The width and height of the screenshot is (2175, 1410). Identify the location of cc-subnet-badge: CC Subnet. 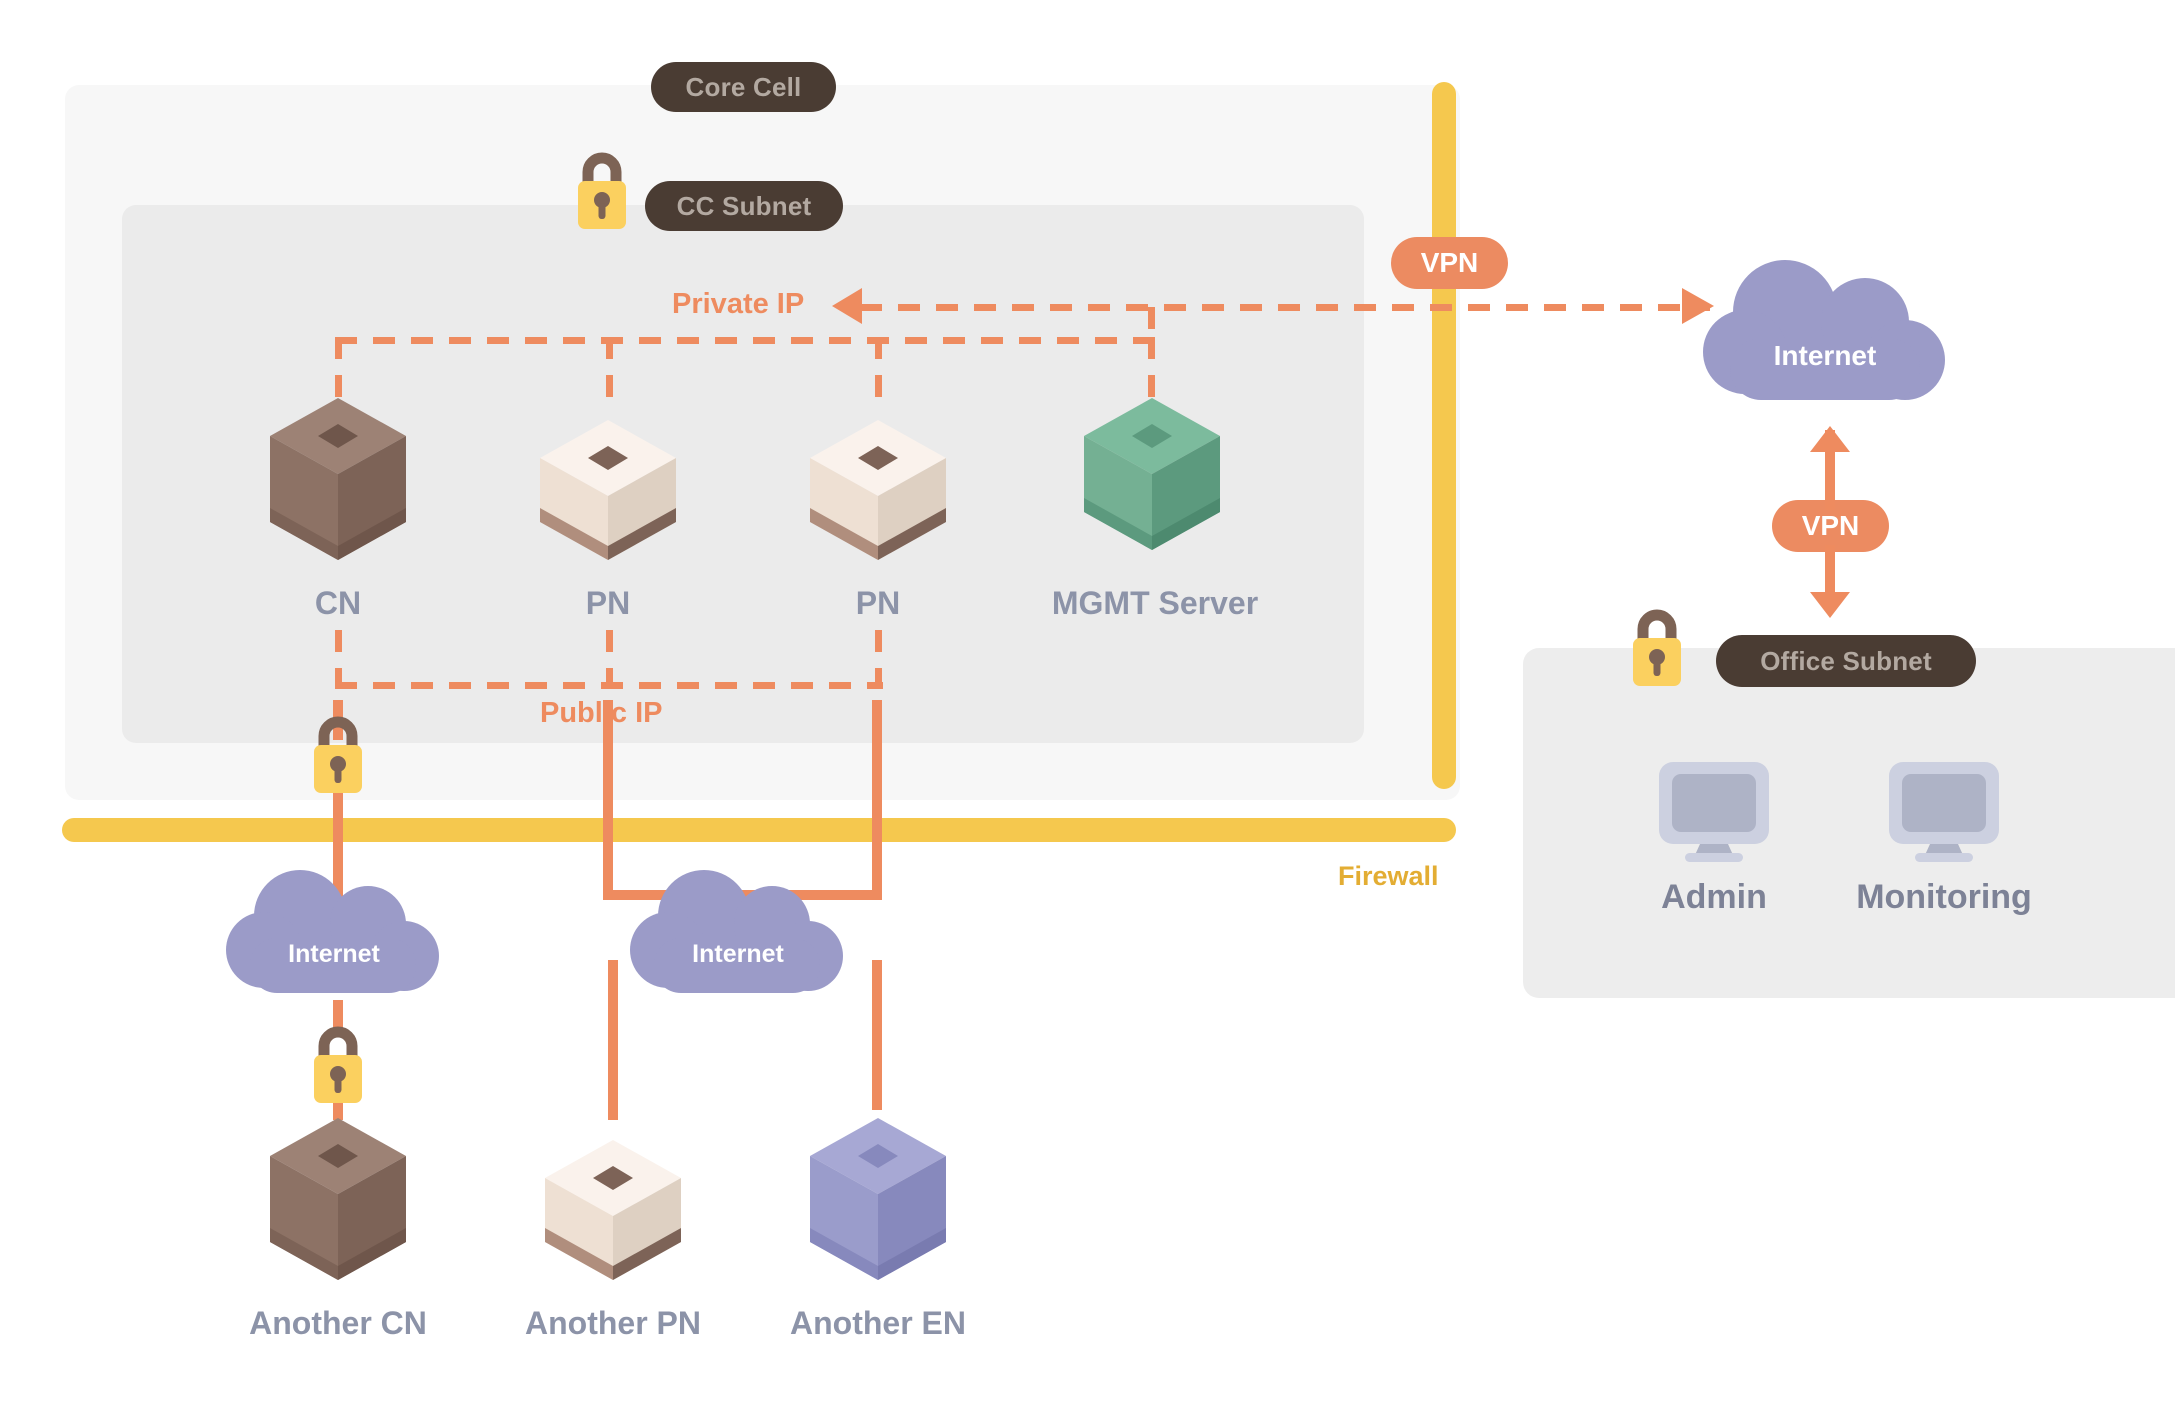
(744, 206).